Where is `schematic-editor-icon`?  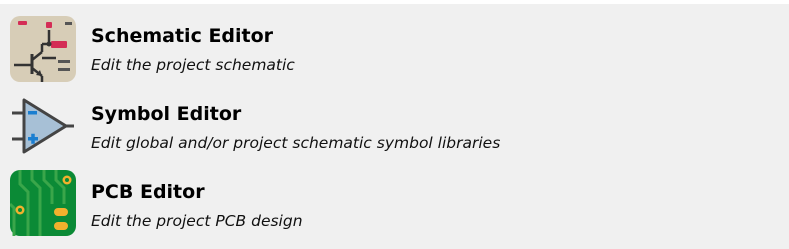 schematic-editor-icon is located at coordinates (43, 49).